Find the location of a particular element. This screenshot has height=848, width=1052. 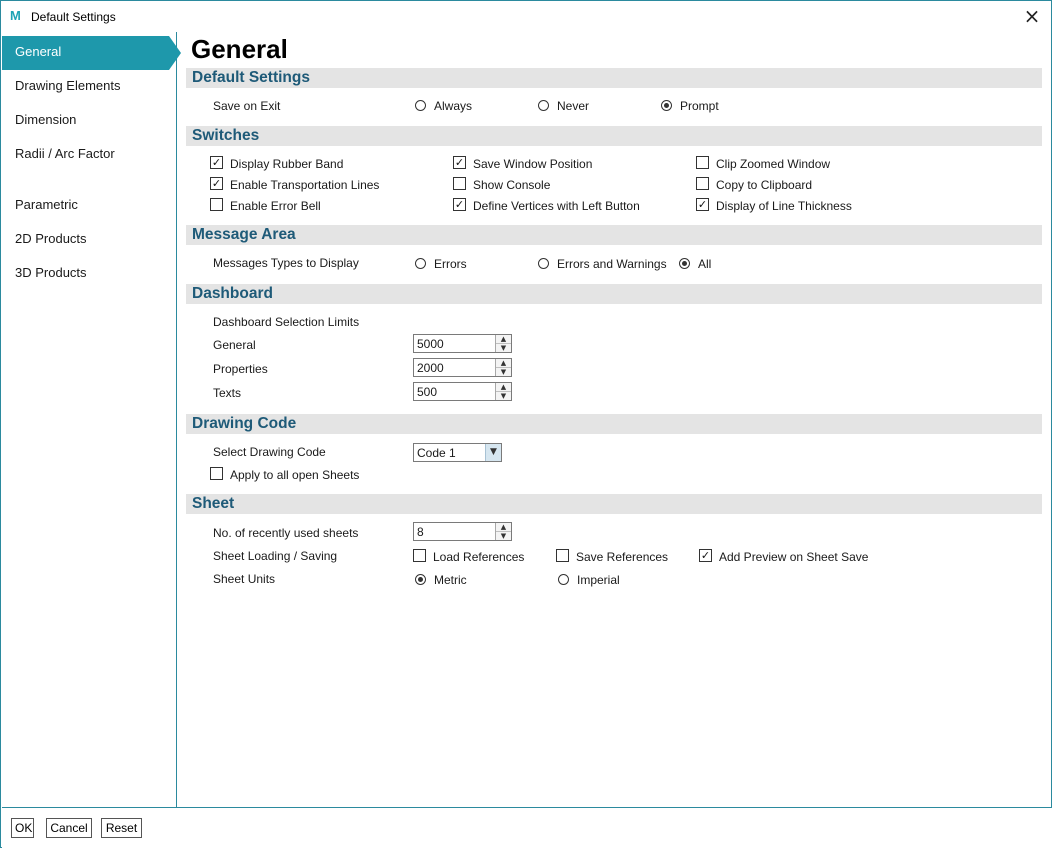

checkbox-save-references is located at coordinates (562, 555).